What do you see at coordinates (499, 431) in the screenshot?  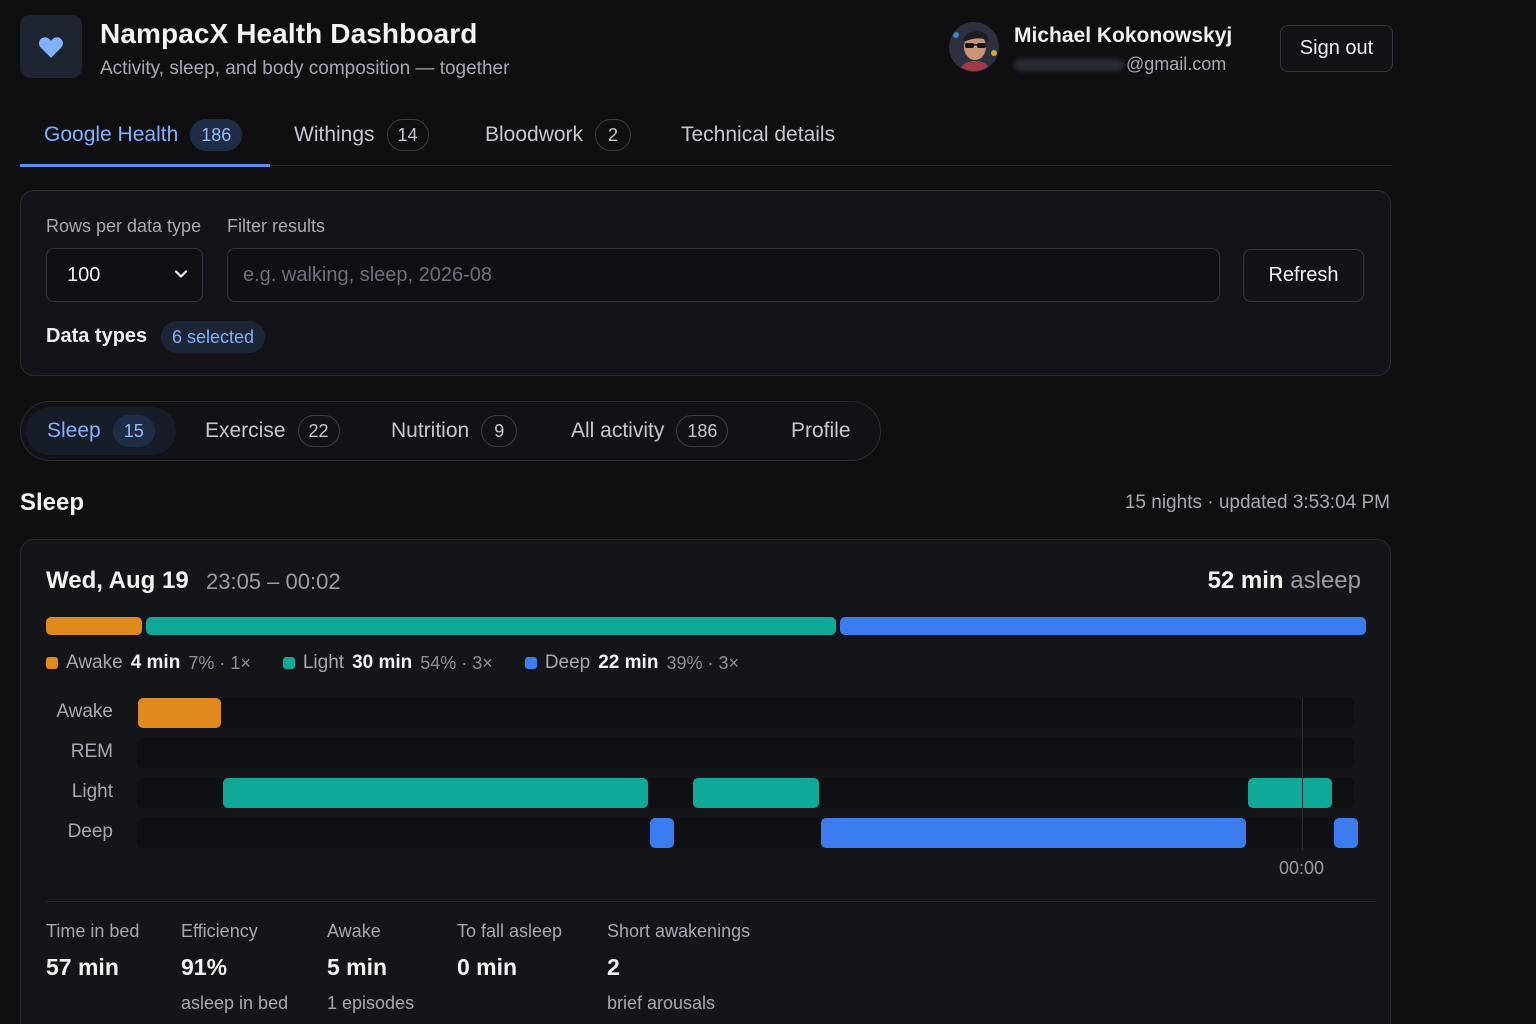 I see `subtab-count: 9` at bounding box center [499, 431].